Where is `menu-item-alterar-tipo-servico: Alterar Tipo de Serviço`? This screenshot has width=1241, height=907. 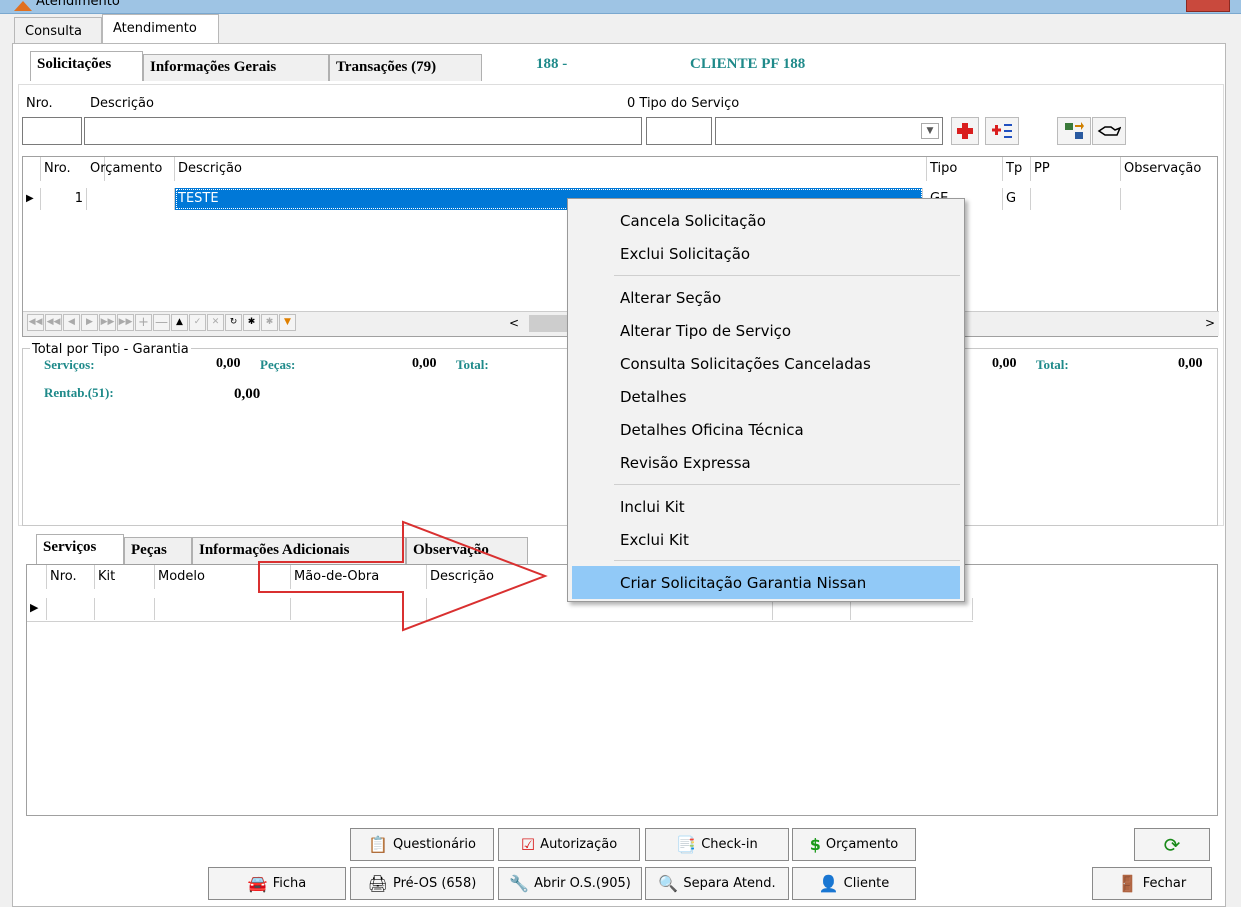 menu-item-alterar-tipo-servico: Alterar Tipo de Serviço is located at coordinates (766, 330).